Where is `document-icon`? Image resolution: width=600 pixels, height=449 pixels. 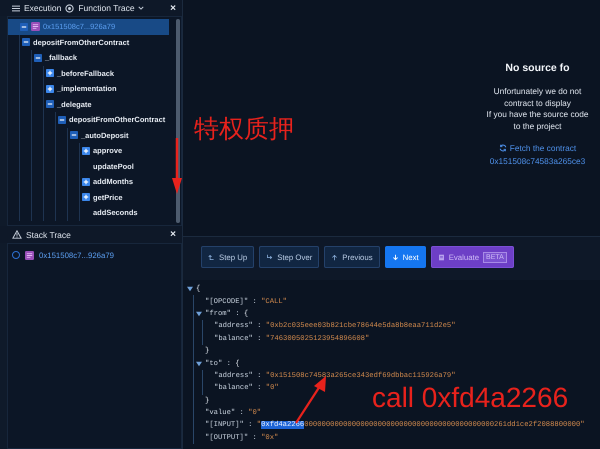
document-icon is located at coordinates (441, 257).